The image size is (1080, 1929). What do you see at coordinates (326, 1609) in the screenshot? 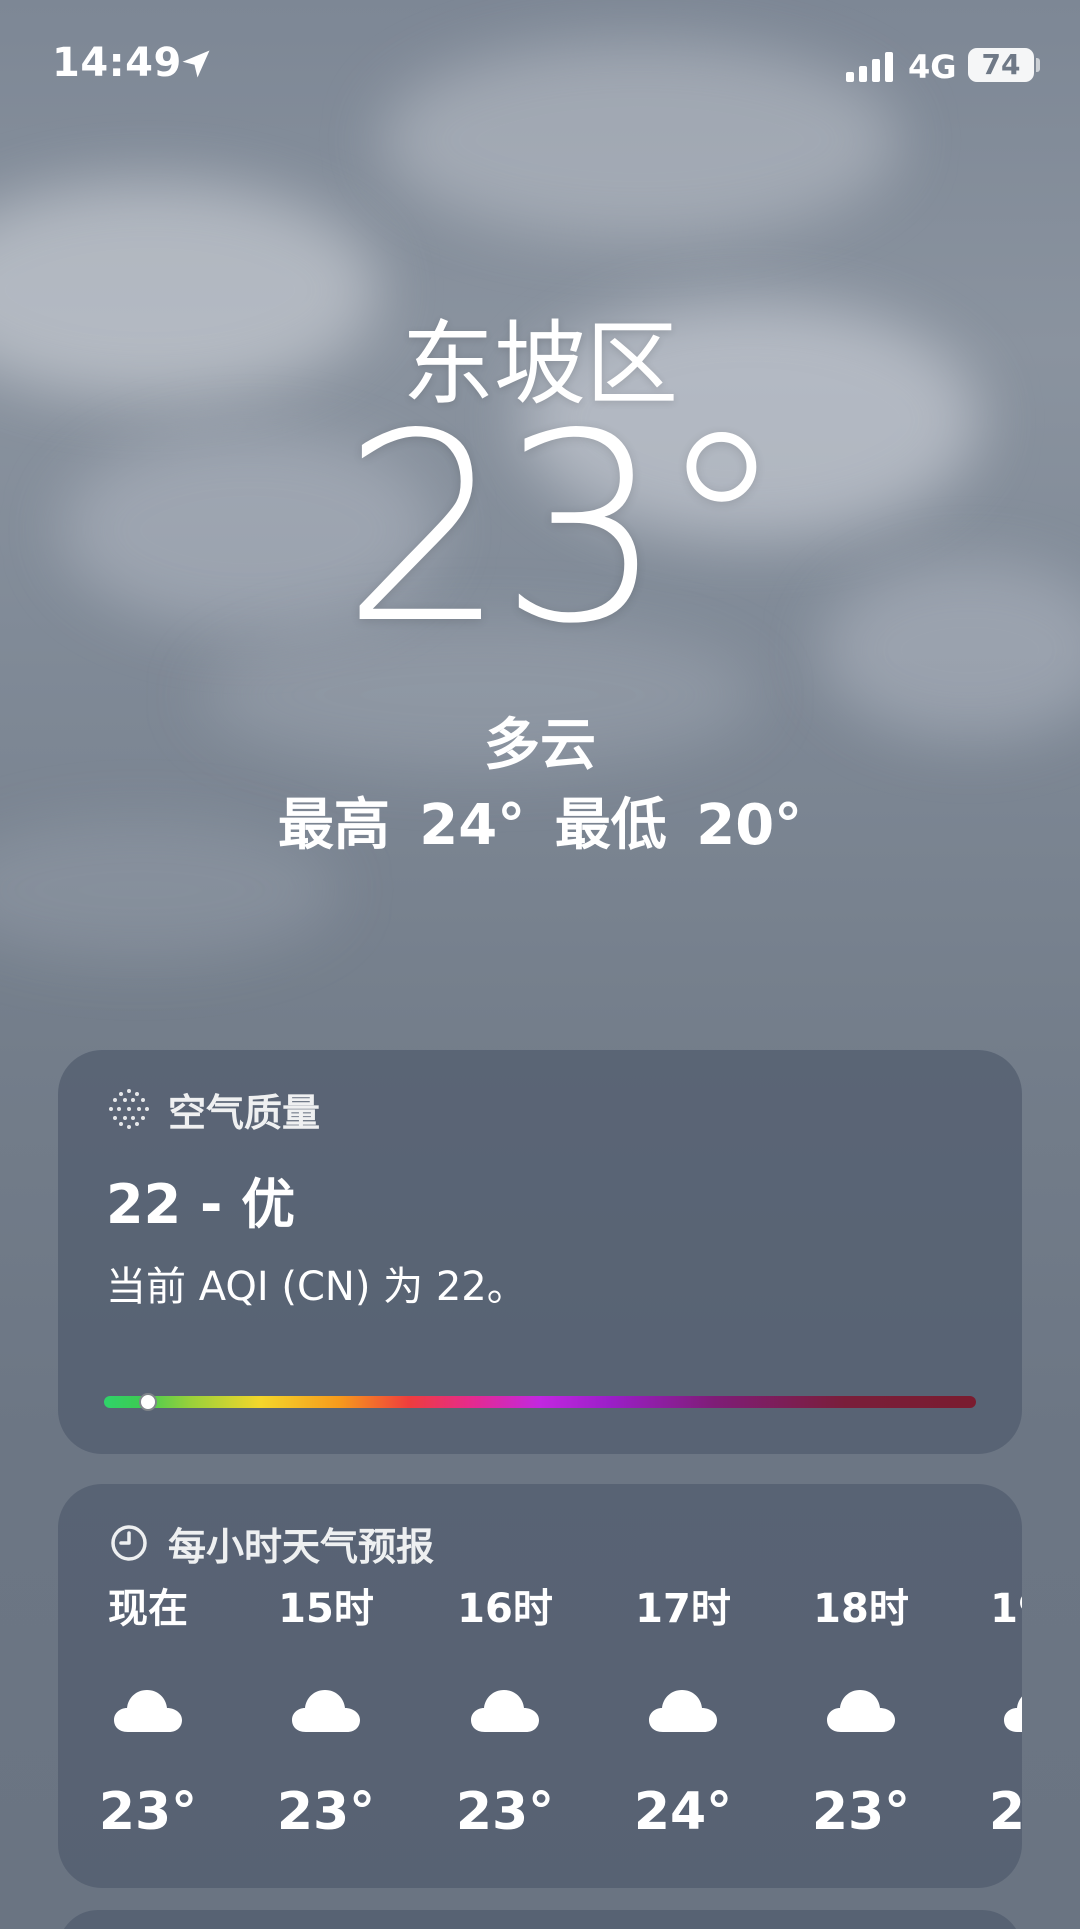
I see `hour-label: 15时` at bounding box center [326, 1609].